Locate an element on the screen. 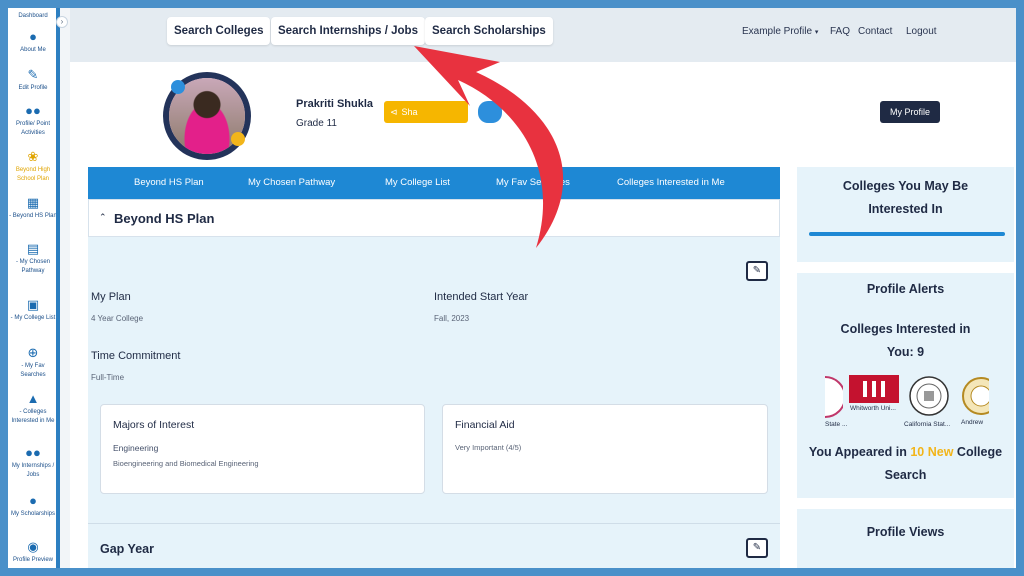  colleges-may-be-interested-panel: Colleges You May Be Interested In is located at coordinates (905, 214).